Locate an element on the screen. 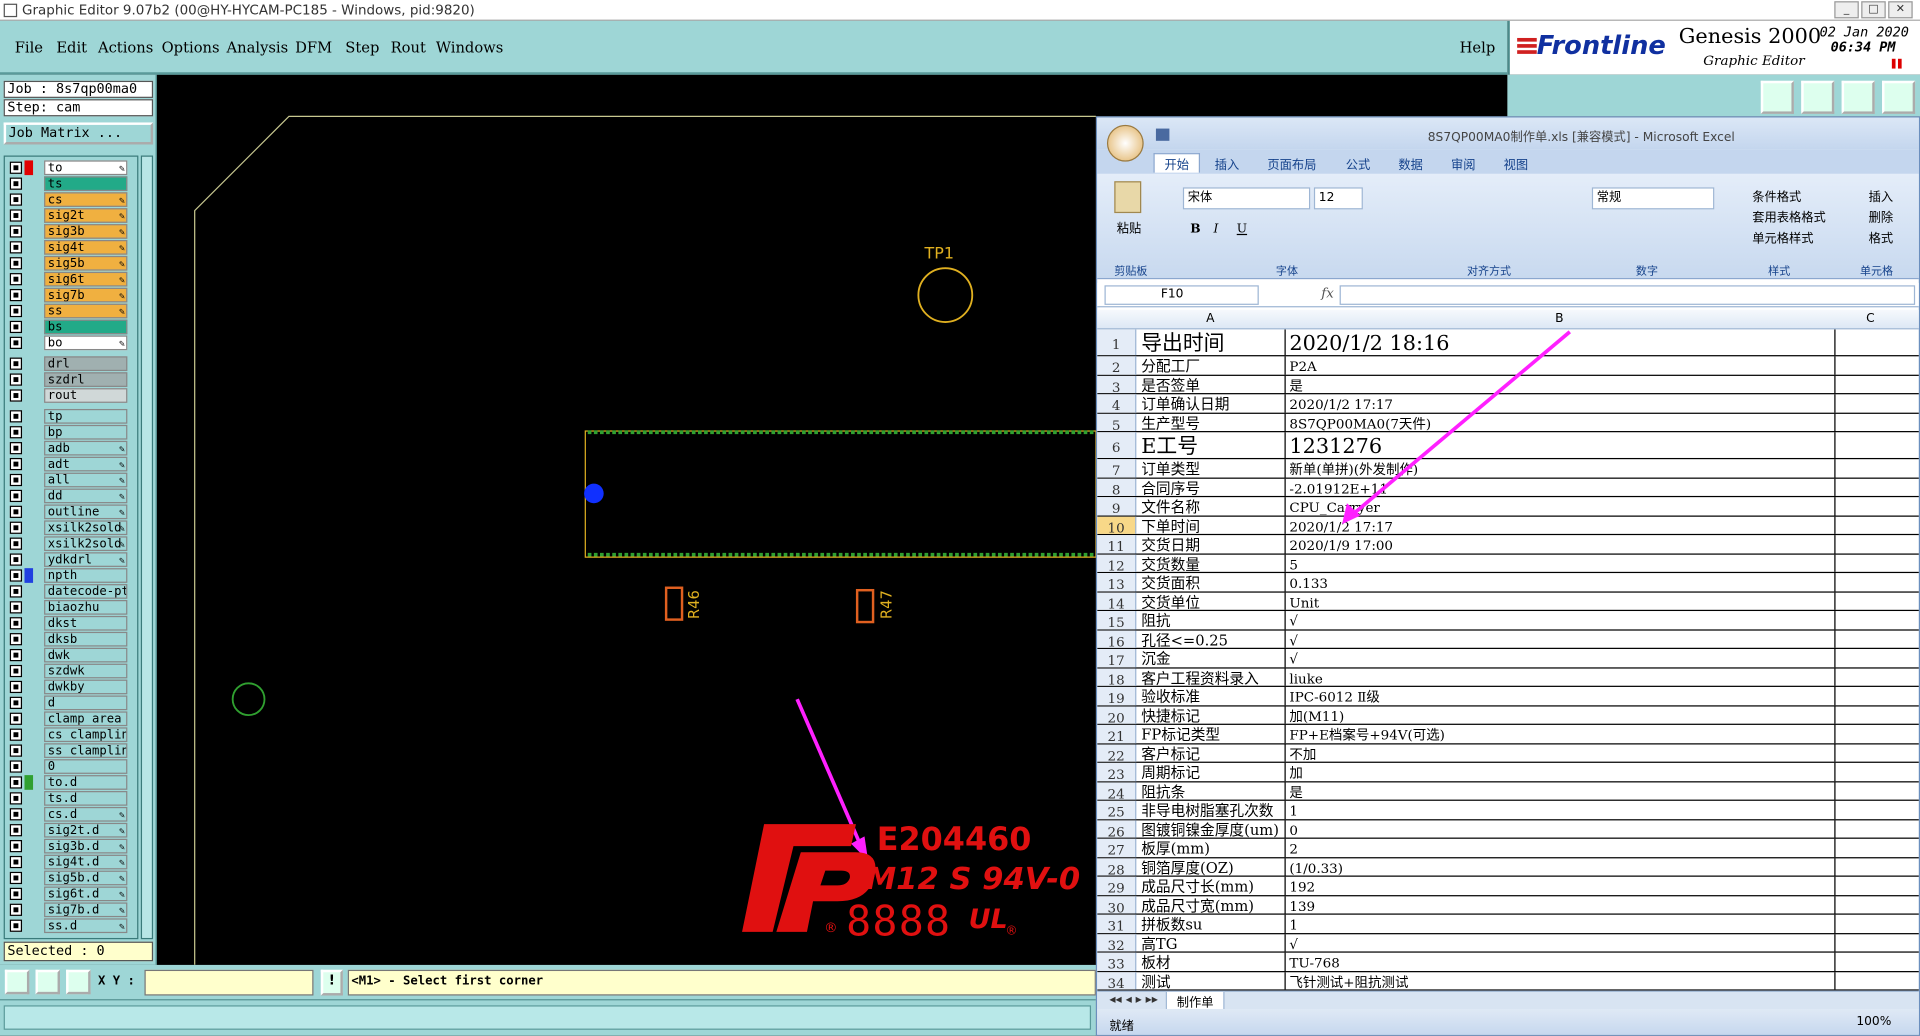 The height and width of the screenshot is (1036, 1920). table-row: 7 订单类型 新单(单拼)(外发制作) is located at coordinates (1508, 469).